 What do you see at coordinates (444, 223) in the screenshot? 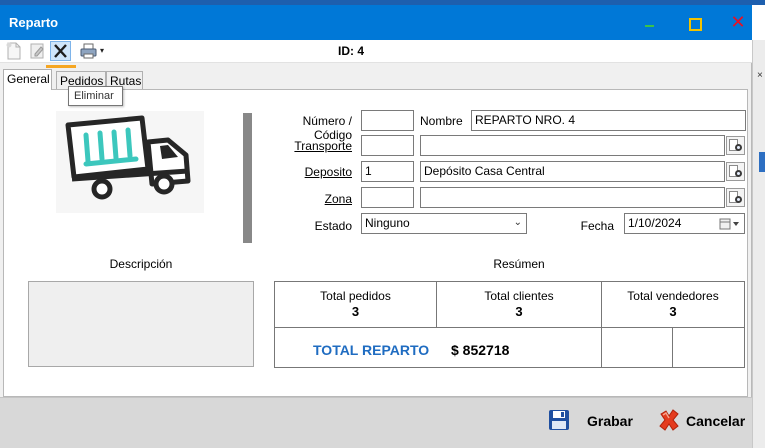
I see `estado-select: Ninguno ⌄` at bounding box center [444, 223].